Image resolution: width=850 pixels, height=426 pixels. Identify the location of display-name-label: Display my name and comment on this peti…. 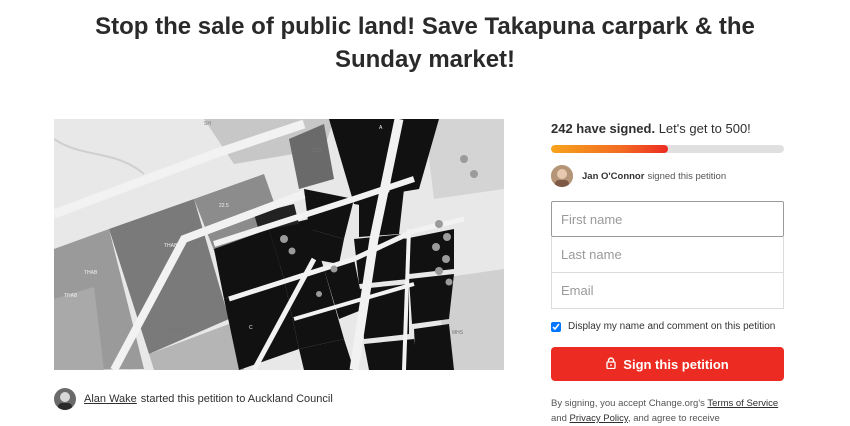
(672, 326).